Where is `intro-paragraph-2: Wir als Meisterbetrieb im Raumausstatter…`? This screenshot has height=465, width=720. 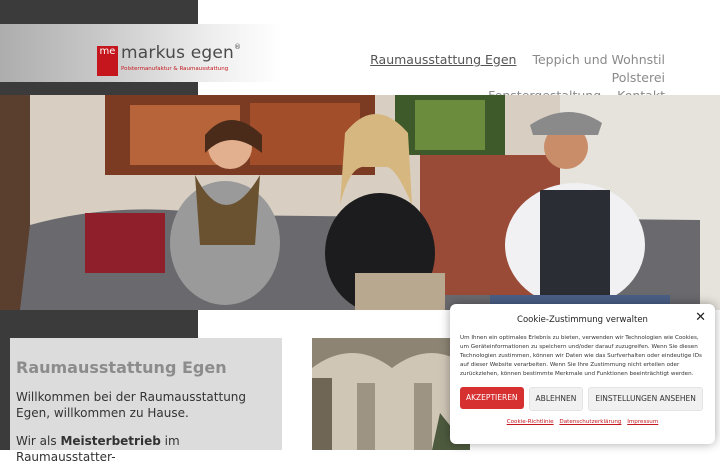
intro-paragraph-2: Wir als Meisterbetrieb im Raumausstatter… is located at coordinates (98, 449).